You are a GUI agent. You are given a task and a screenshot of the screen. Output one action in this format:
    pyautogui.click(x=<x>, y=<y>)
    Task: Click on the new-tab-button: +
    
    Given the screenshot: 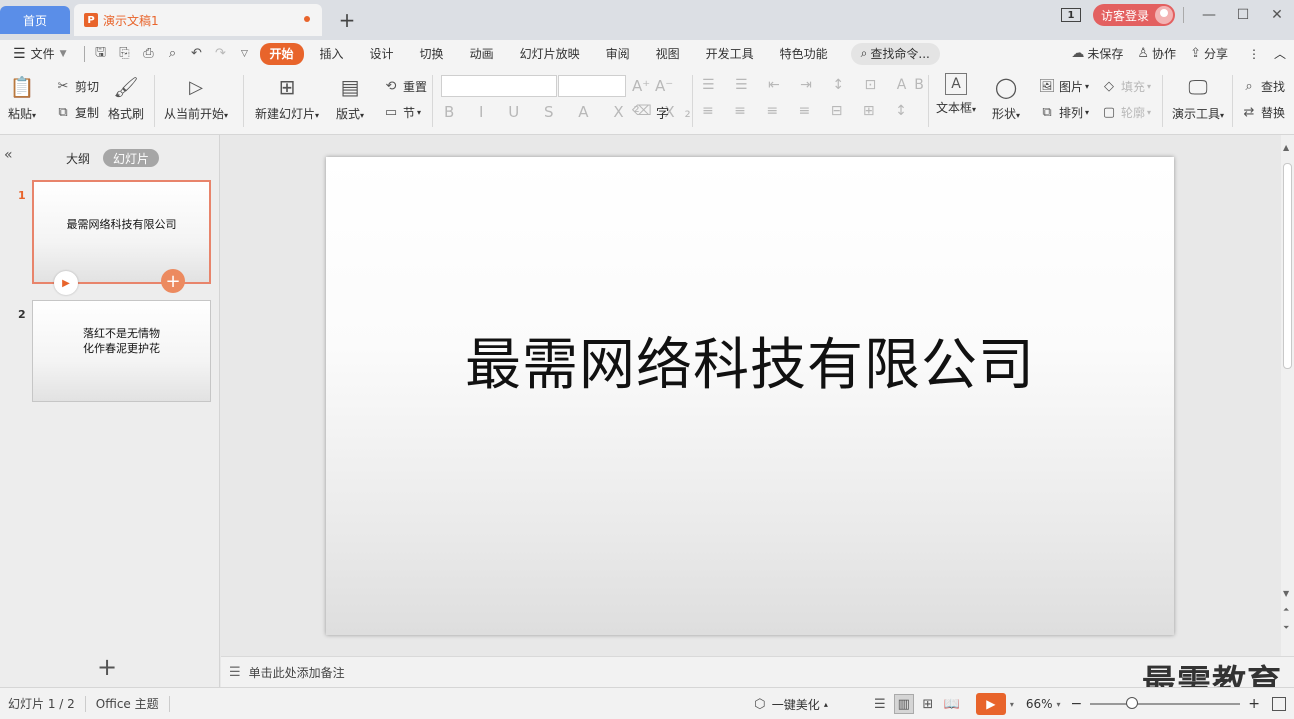 What is the action you would take?
    pyautogui.click(x=347, y=20)
    